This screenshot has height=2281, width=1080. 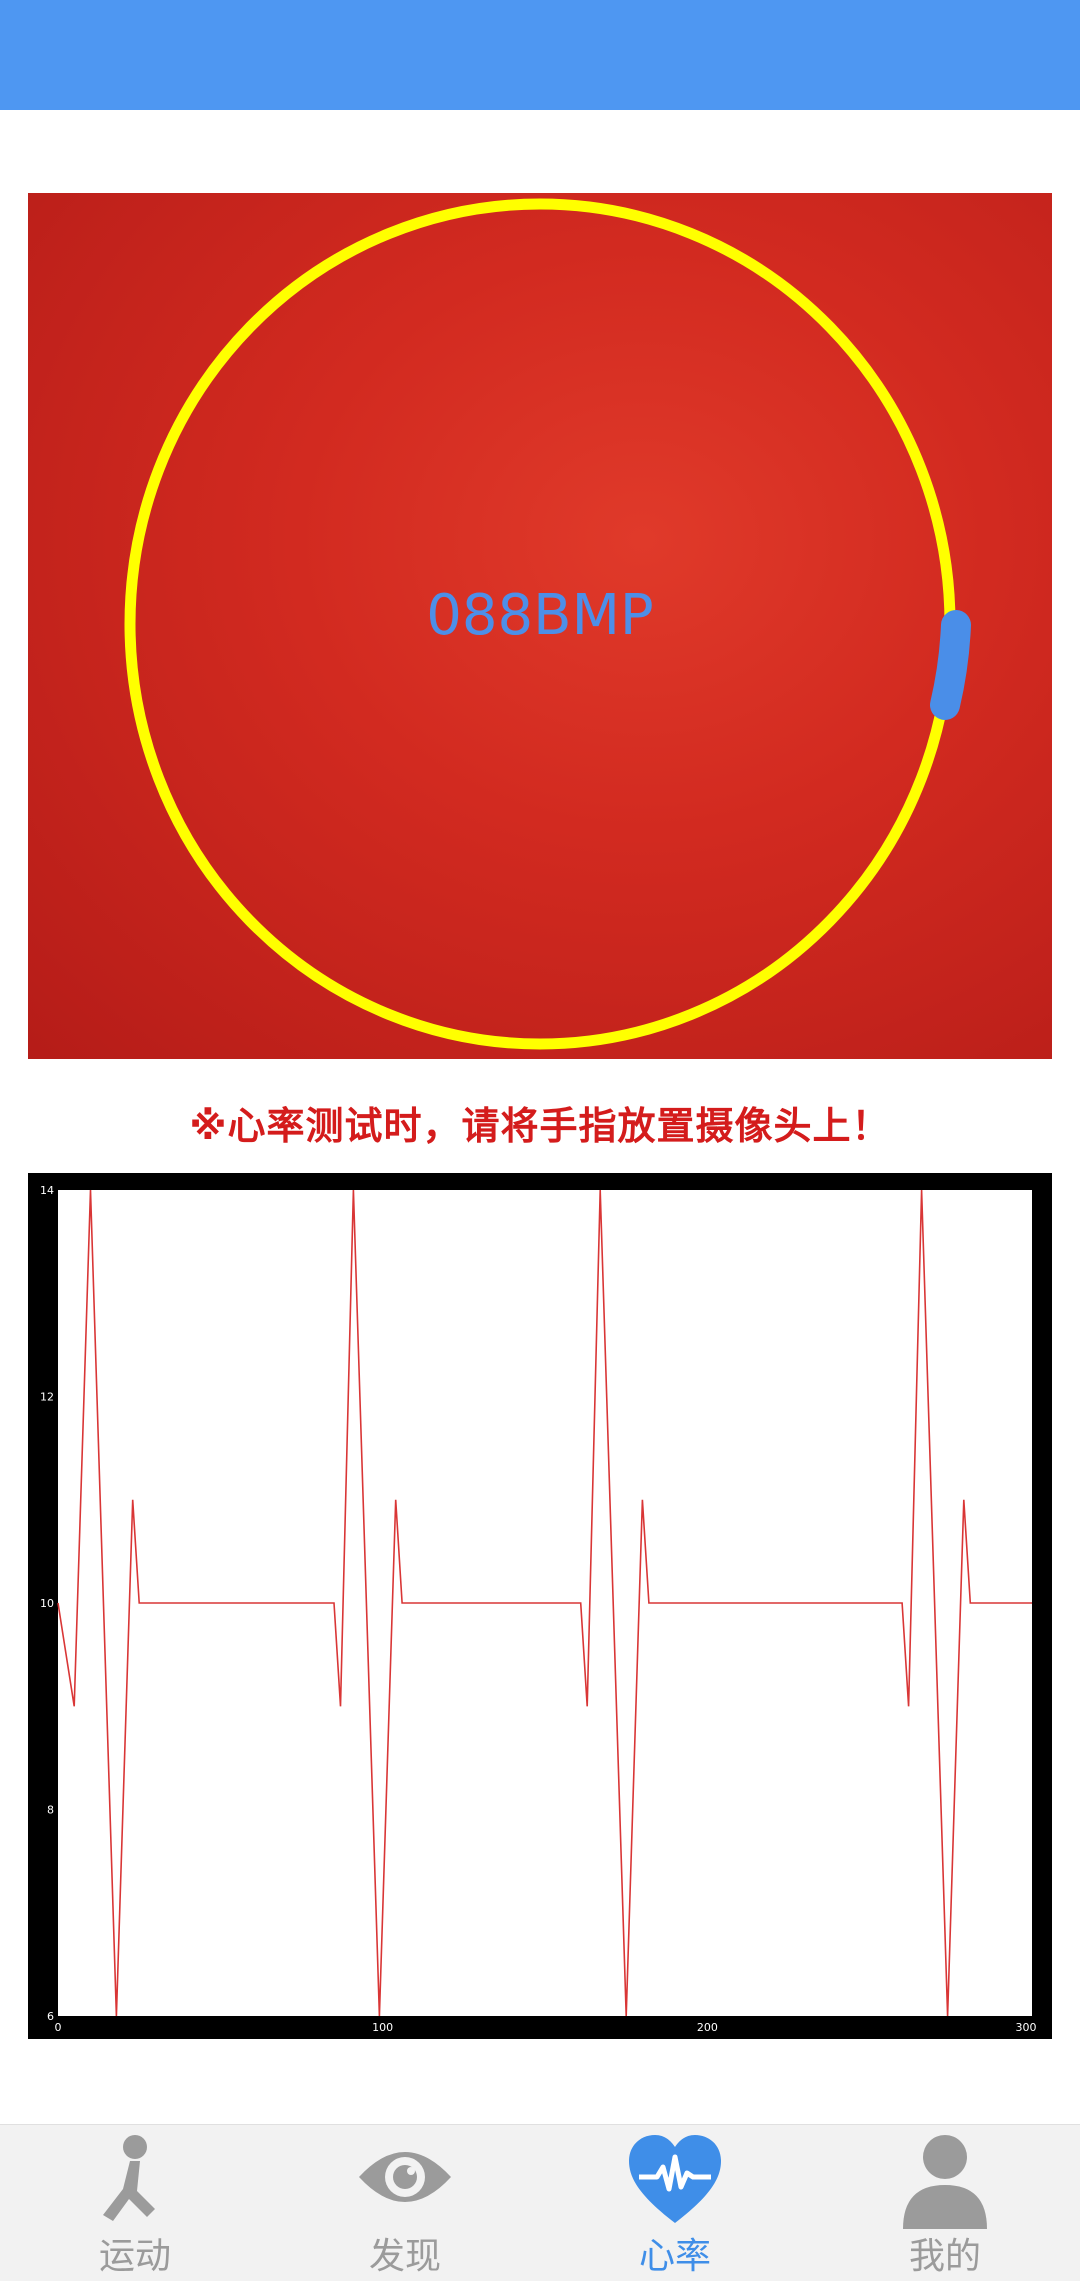 I want to click on tab-discover: 发现, so click(x=405, y=2203).